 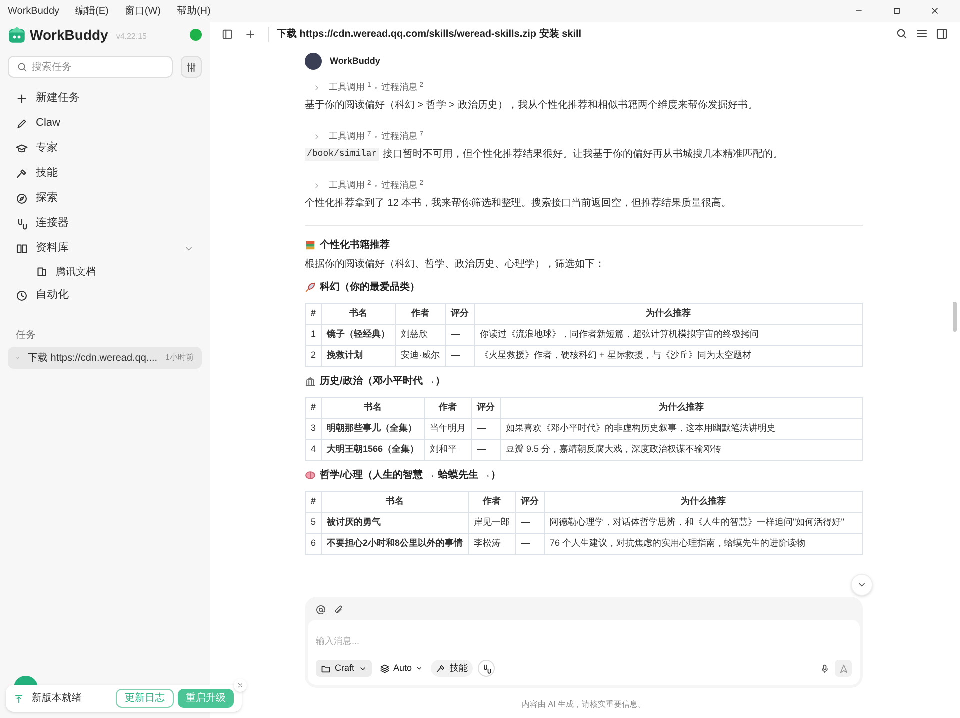 What do you see at coordinates (359, 335) in the screenshot?
I see `table-cell: 镜子（轻经典）` at bounding box center [359, 335].